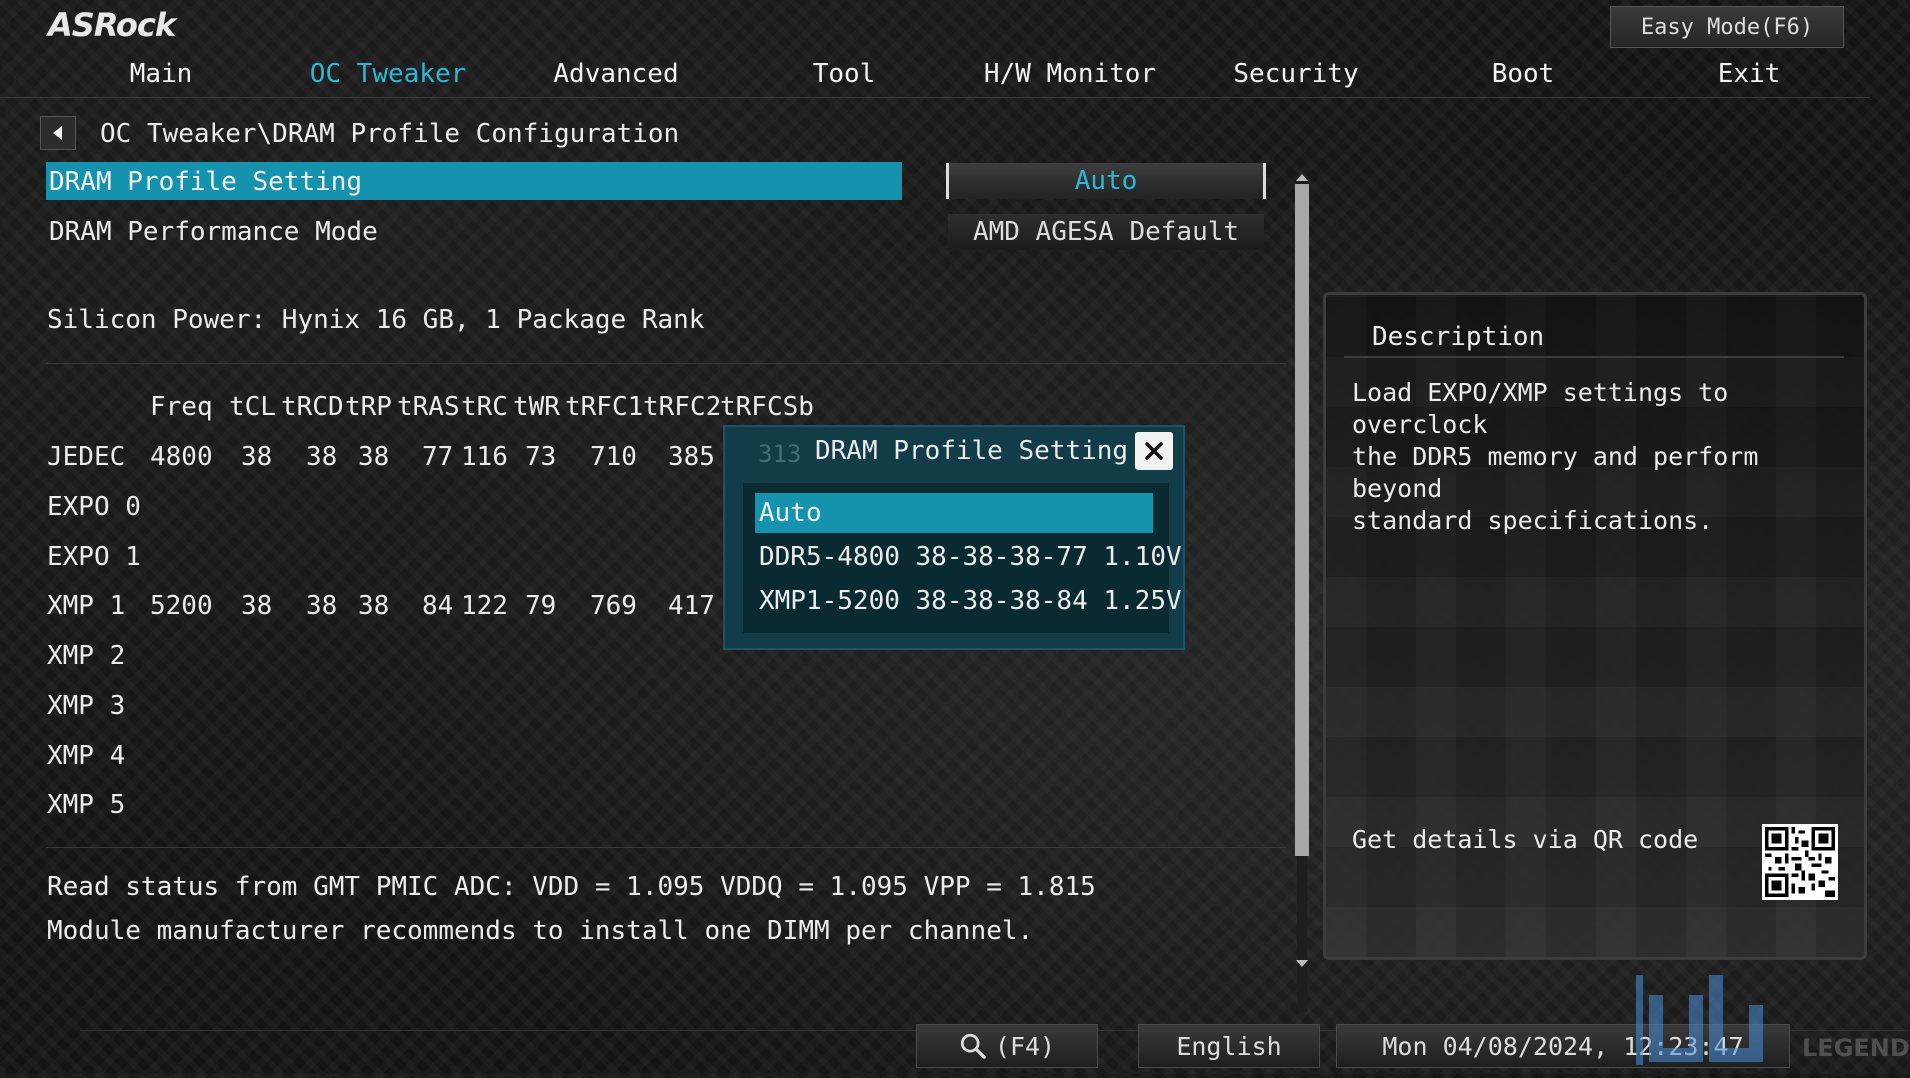 The image size is (1910, 1078). What do you see at coordinates (112, 25) in the screenshot?
I see `asrock-logo: ASRock` at bounding box center [112, 25].